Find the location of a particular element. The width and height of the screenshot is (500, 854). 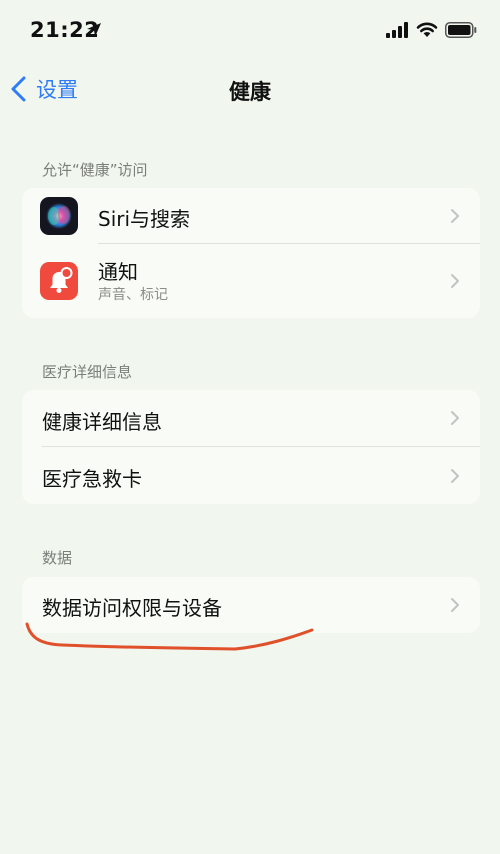

row-notifications: 通知 声音、标记 is located at coordinates (251, 281).